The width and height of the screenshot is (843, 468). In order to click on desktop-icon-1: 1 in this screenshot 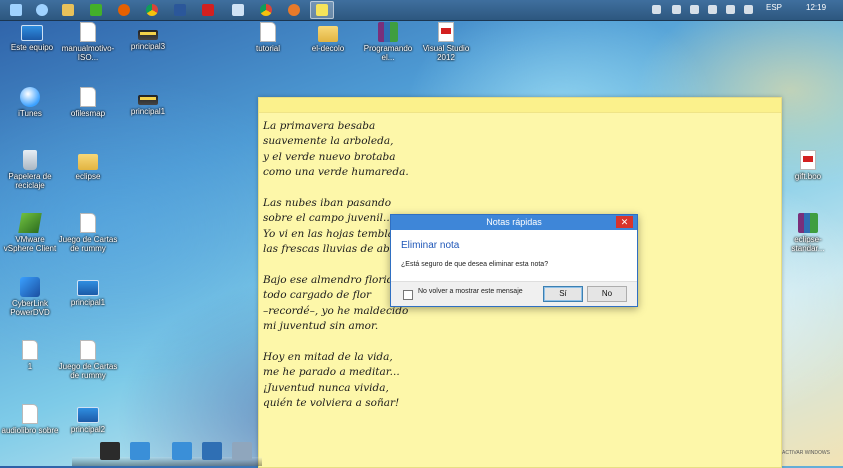, I will do `click(30, 355)`.